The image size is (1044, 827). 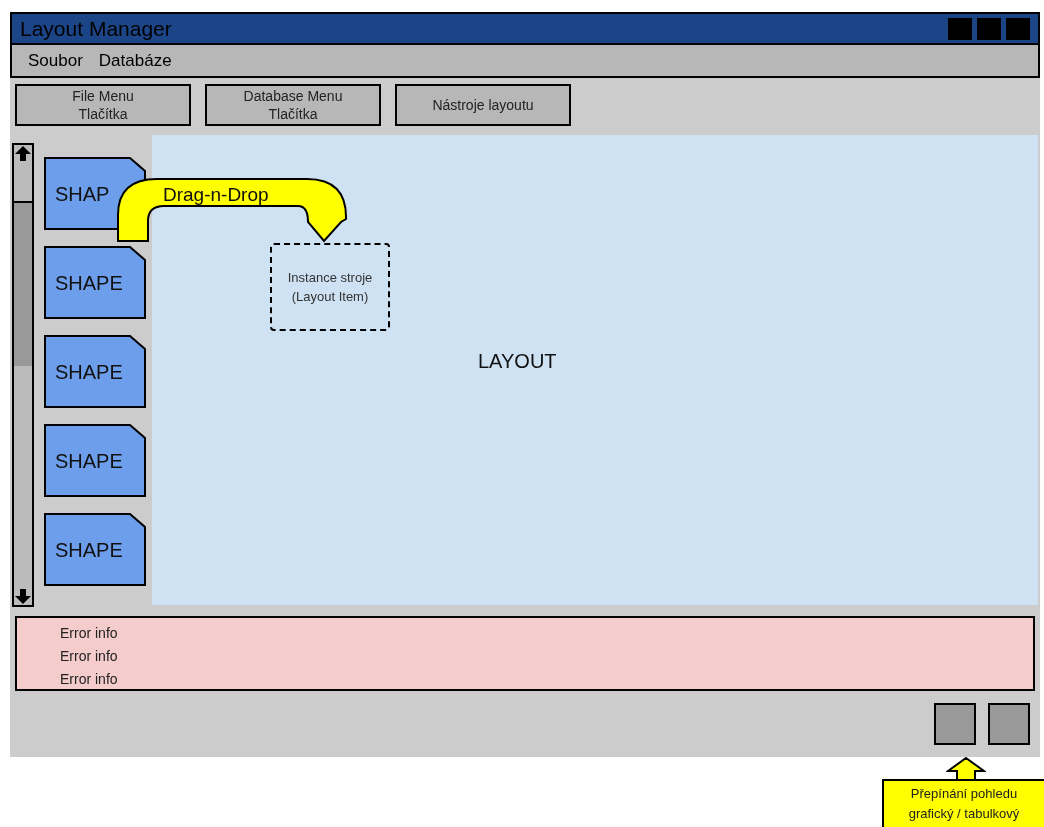 What do you see at coordinates (330, 287) in the screenshot?
I see `layout-item: Instance stroje (Layout Item)` at bounding box center [330, 287].